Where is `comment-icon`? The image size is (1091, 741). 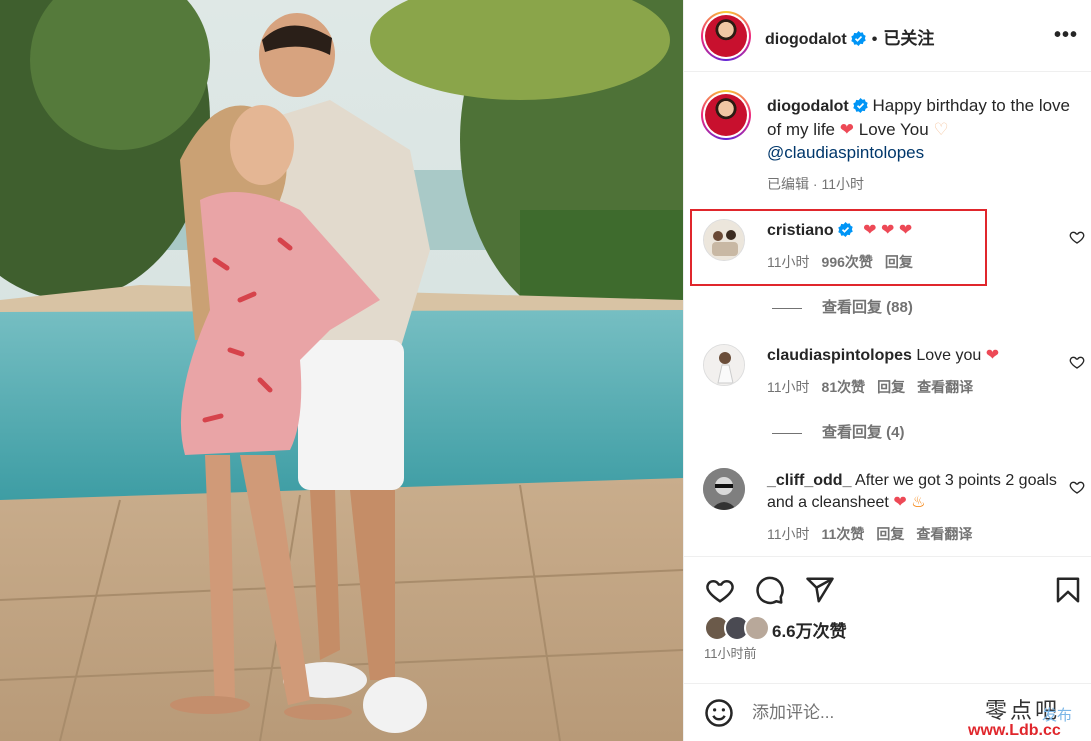
comment-icon is located at coordinates (770, 590).